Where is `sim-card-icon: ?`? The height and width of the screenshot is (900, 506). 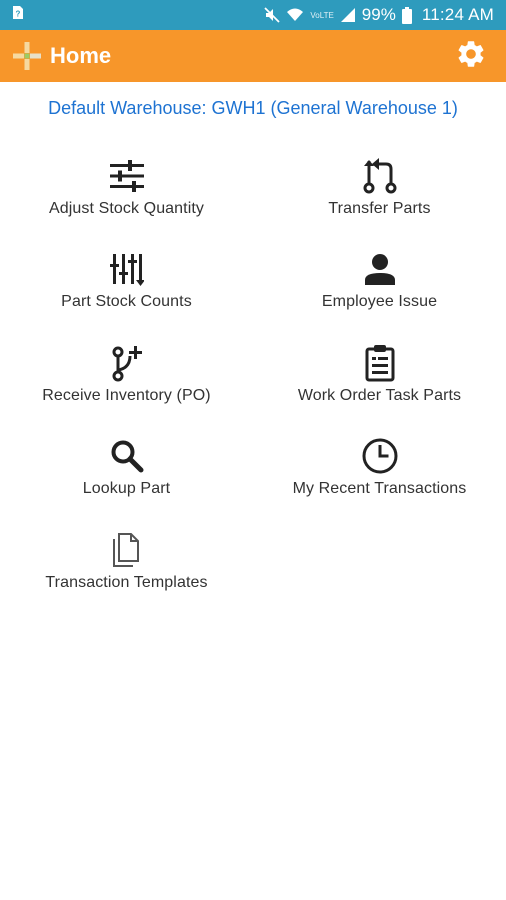
sim-card-icon: ? is located at coordinates (18, 15).